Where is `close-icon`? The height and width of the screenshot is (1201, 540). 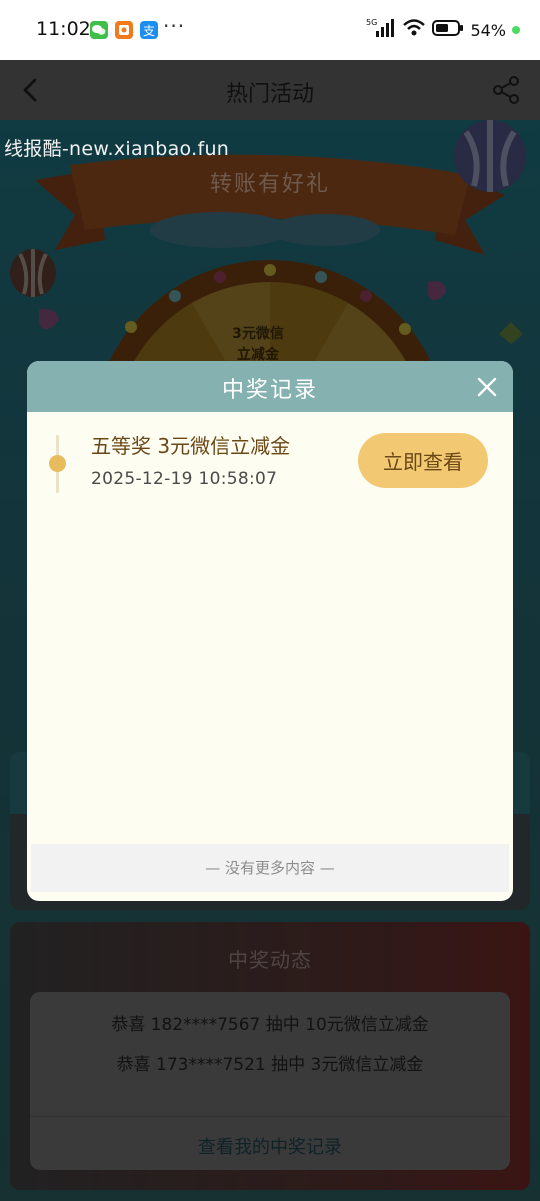 close-icon is located at coordinates (487, 387).